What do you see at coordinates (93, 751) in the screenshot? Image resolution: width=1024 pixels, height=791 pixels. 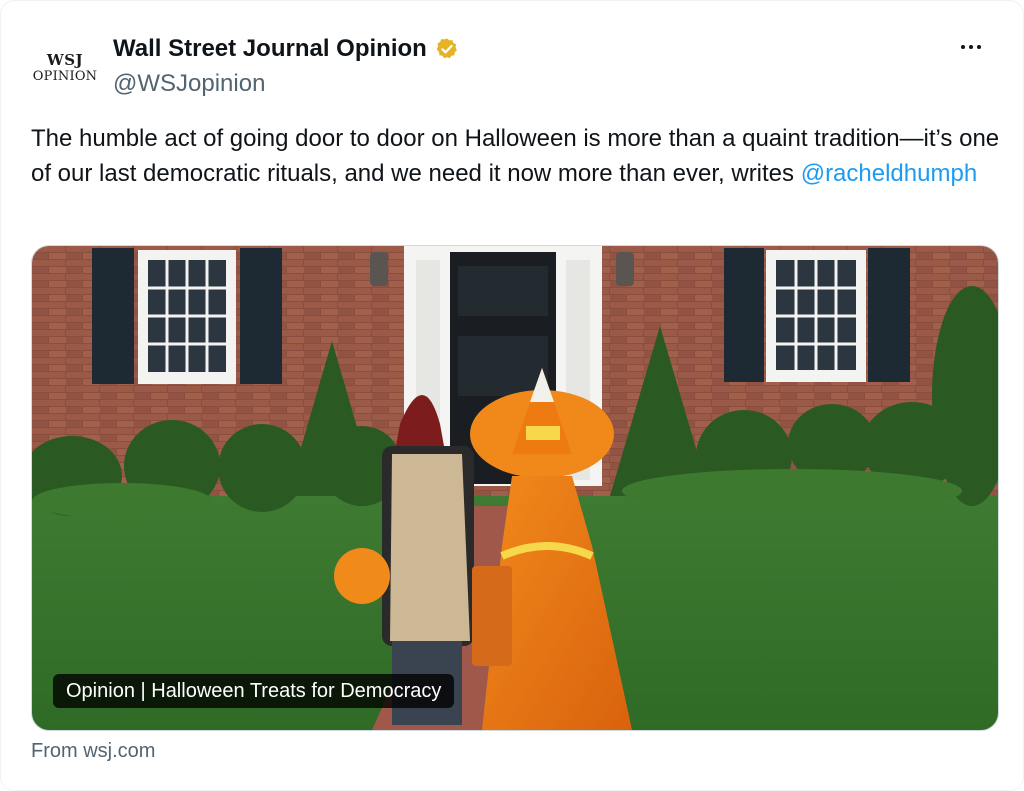 I see `link-card-source: From wsj.com` at bounding box center [93, 751].